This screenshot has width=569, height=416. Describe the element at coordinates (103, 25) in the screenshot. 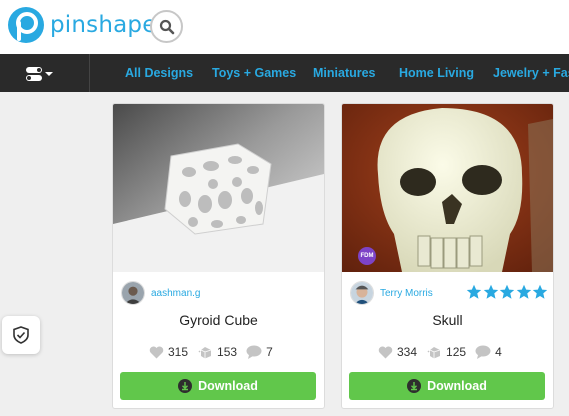

I see `logo-text: pinshape` at that location.